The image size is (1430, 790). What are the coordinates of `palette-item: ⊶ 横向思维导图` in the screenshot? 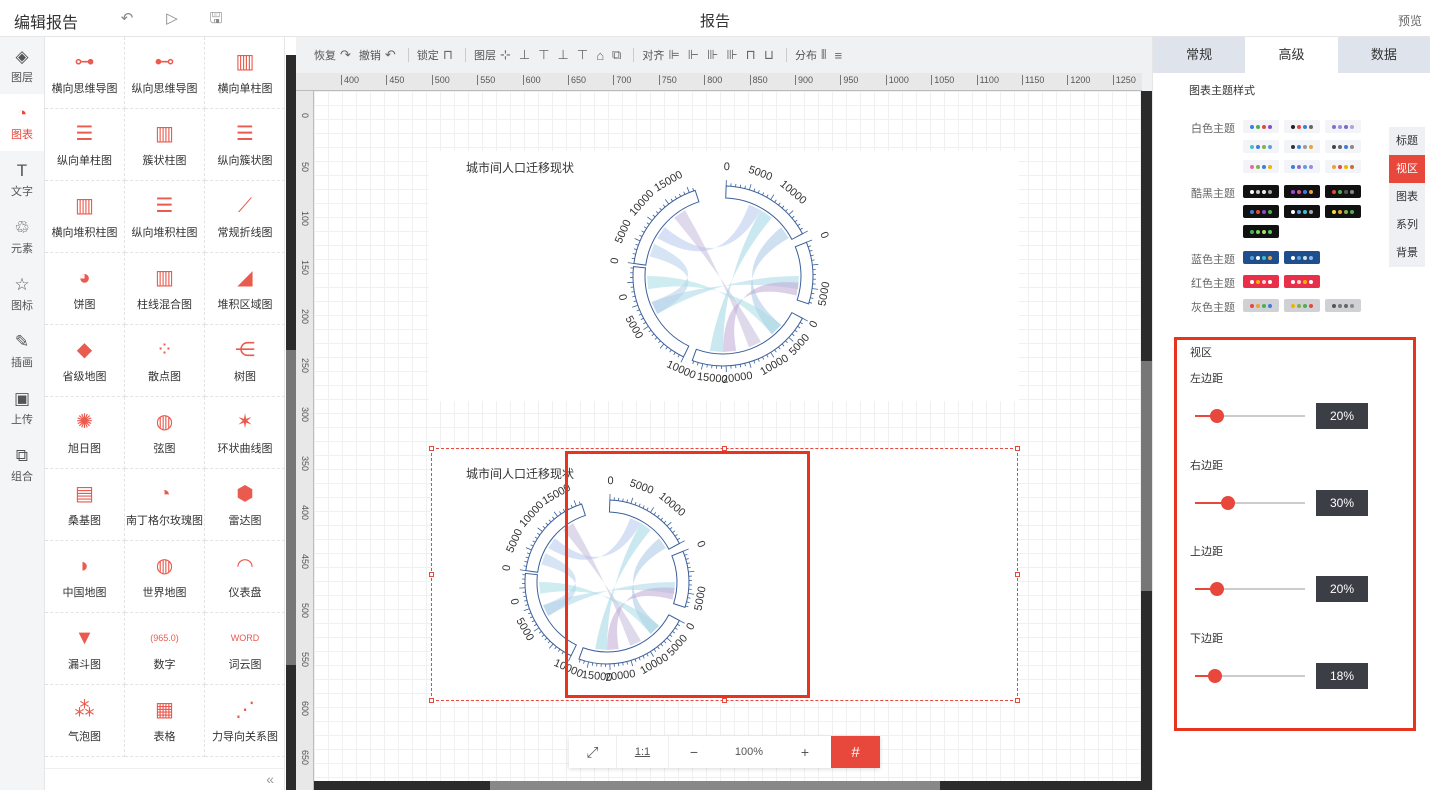 It's located at (85, 73).